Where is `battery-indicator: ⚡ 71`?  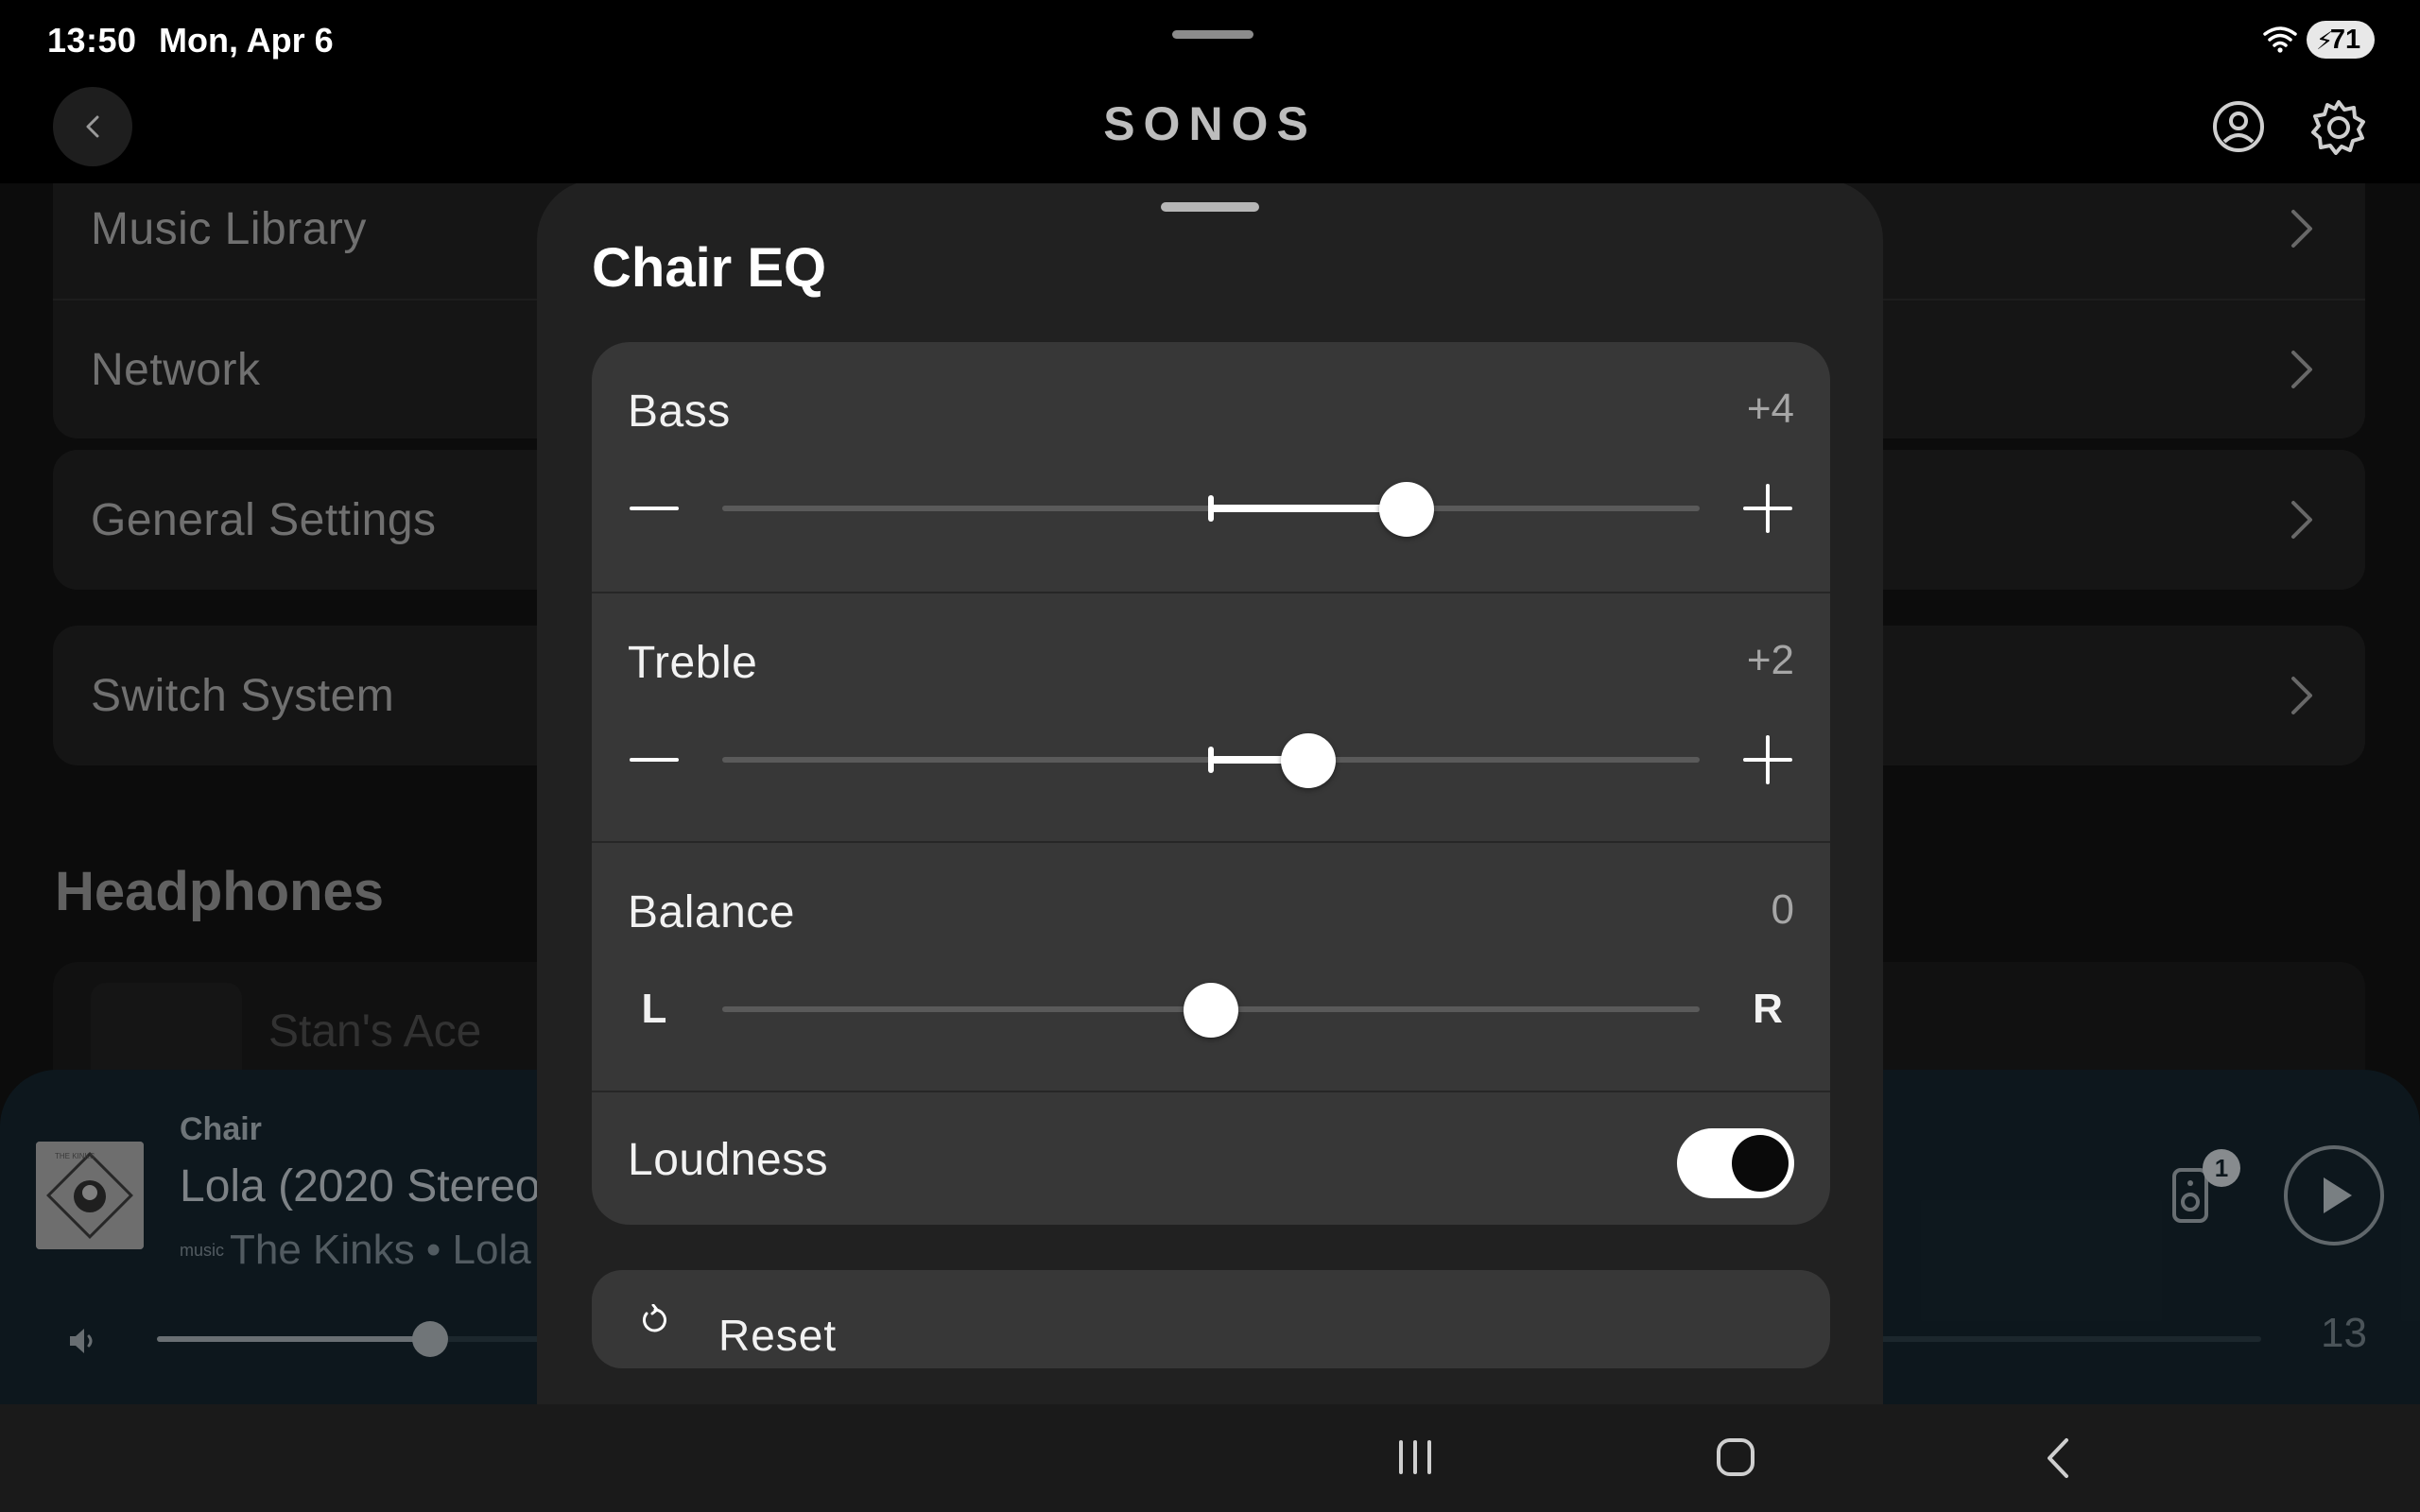 battery-indicator: ⚡ 71 is located at coordinates (2341, 40).